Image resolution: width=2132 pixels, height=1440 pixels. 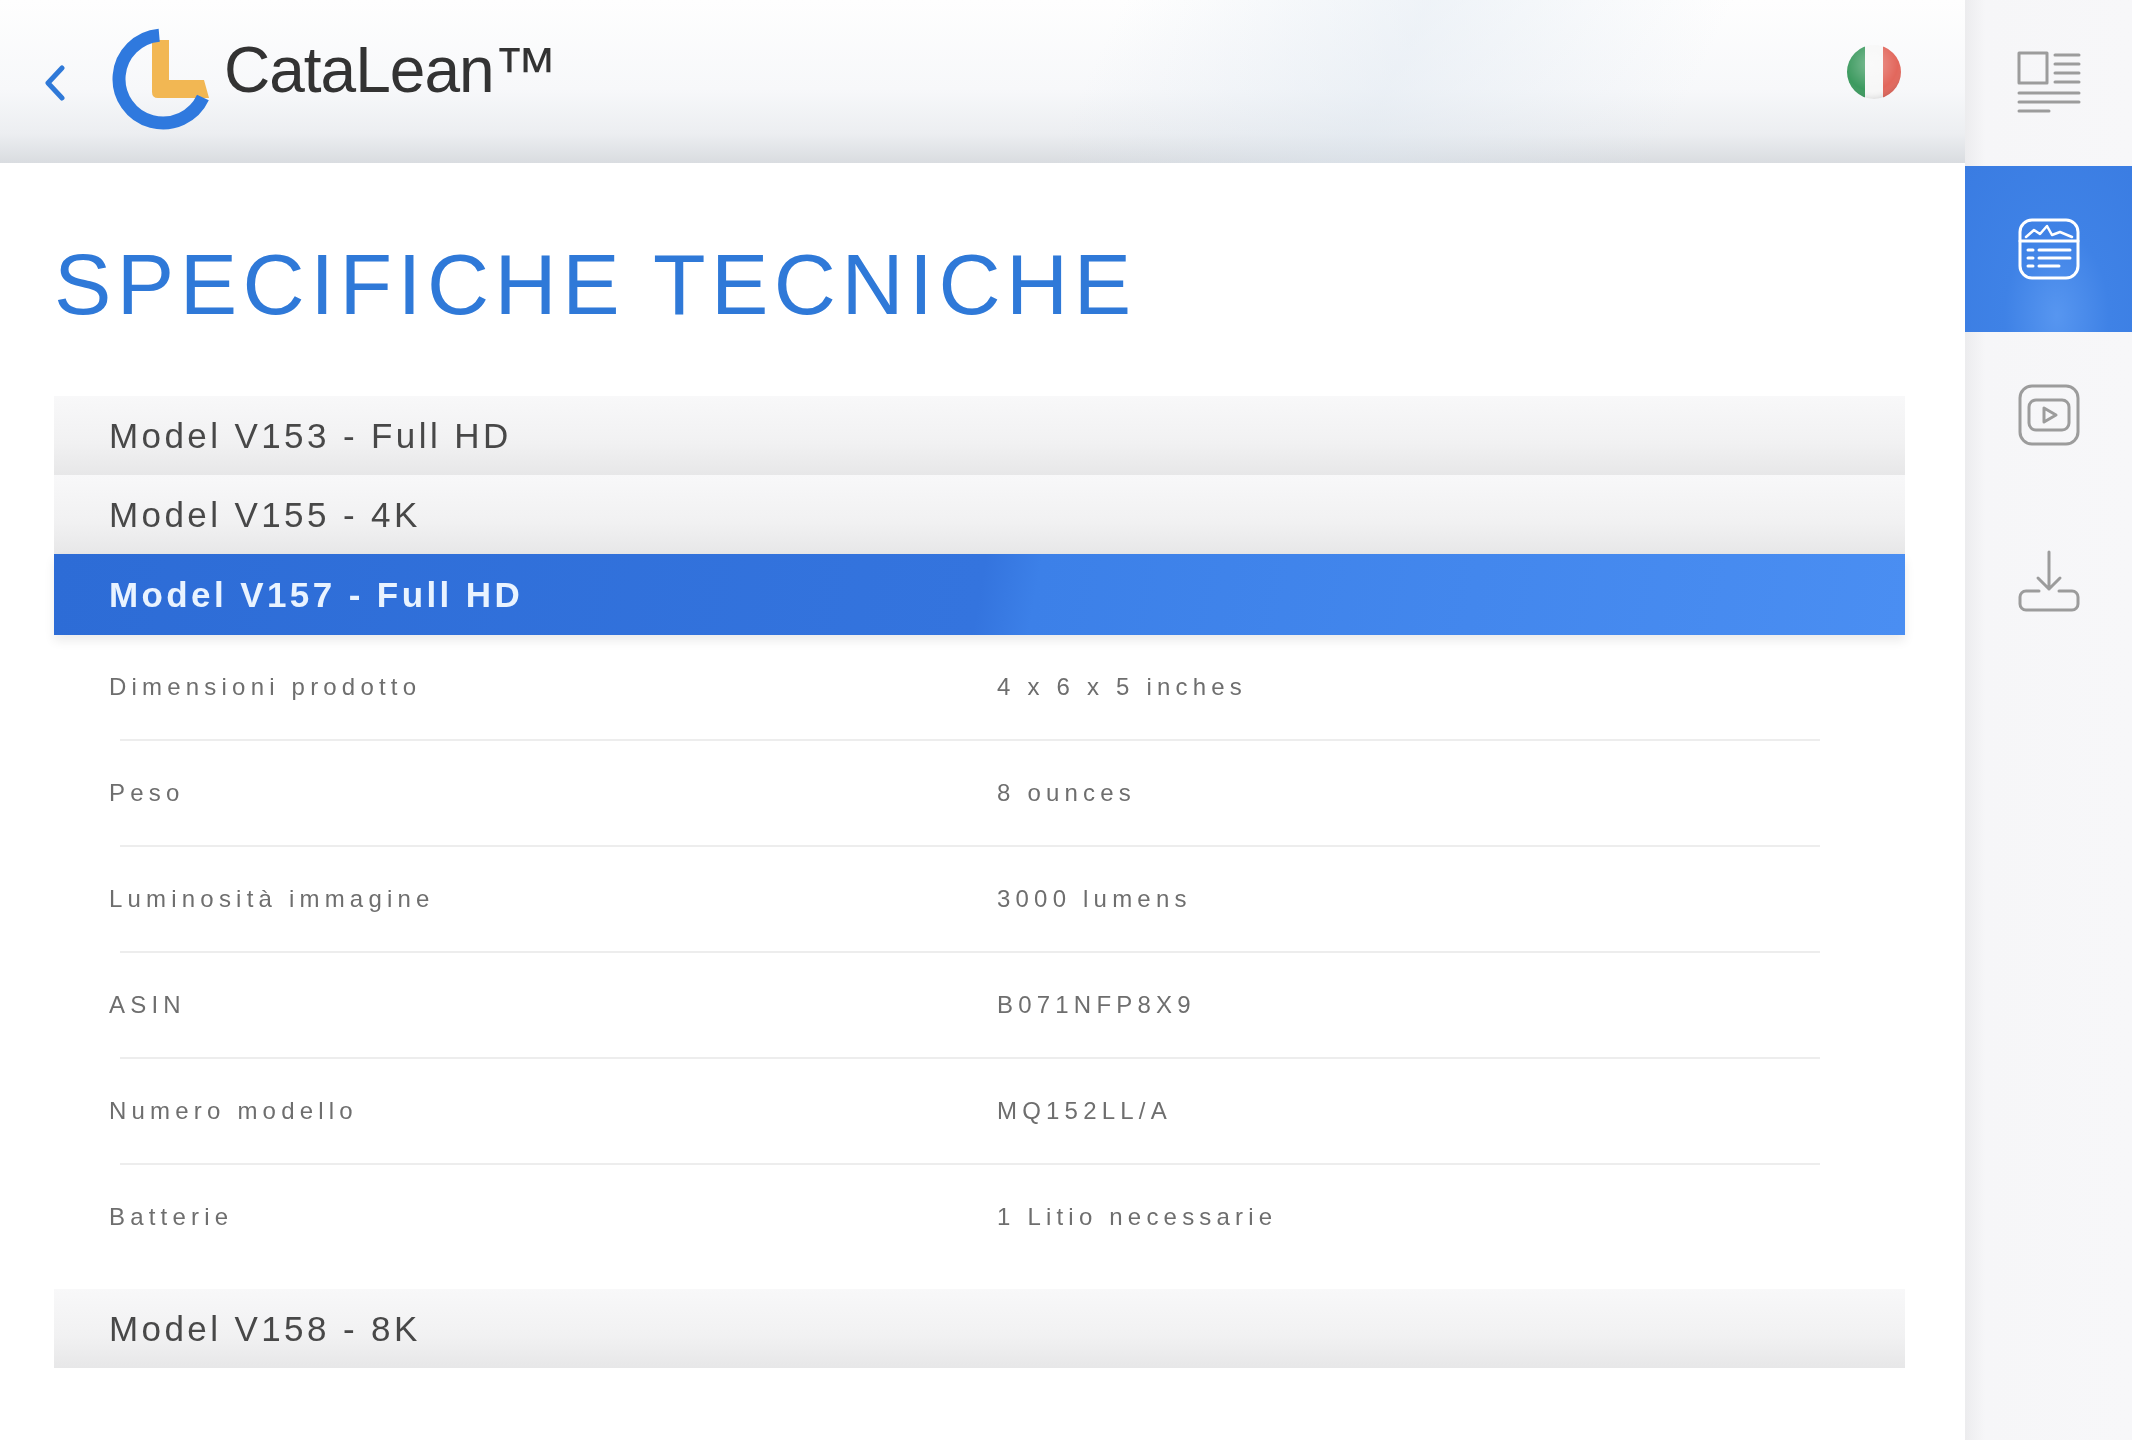 I want to click on sidebar-tab, so click(x=2048, y=249).